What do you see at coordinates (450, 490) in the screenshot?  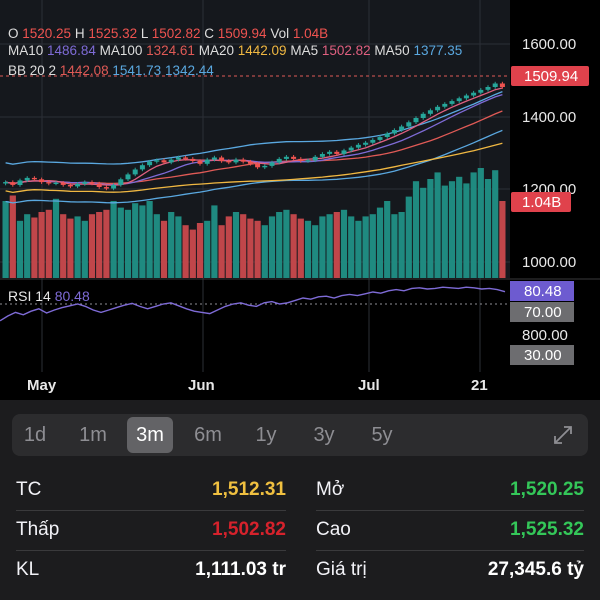 I see `stat-mo: Mở 1,520.25` at bounding box center [450, 490].